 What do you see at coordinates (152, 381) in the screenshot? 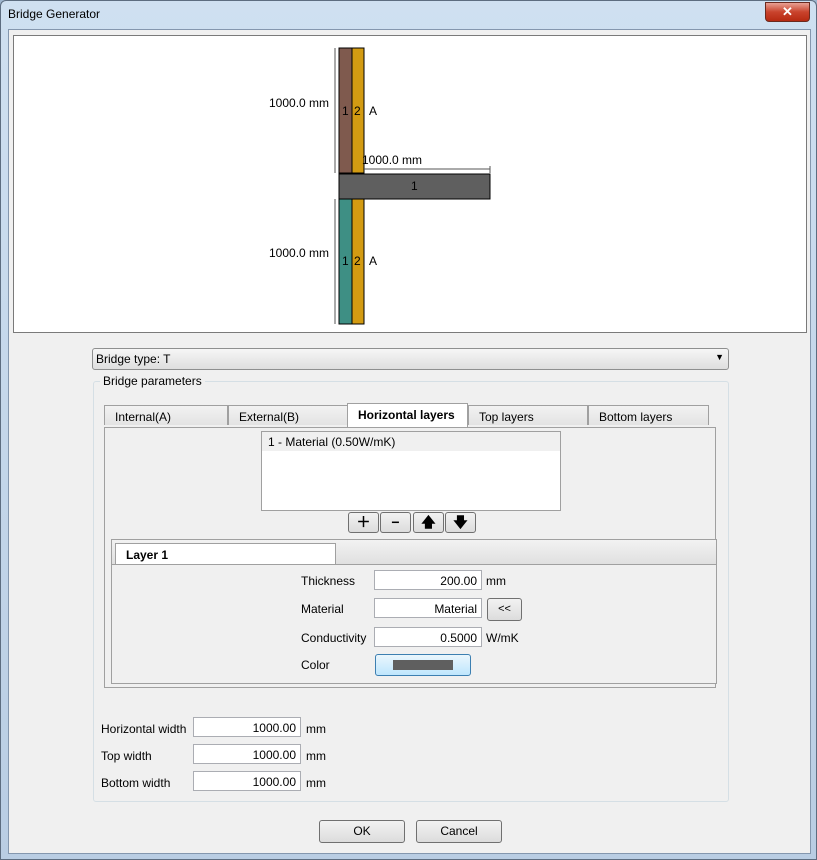
I see `bridge-parameters-label: Bridge parameters` at bounding box center [152, 381].